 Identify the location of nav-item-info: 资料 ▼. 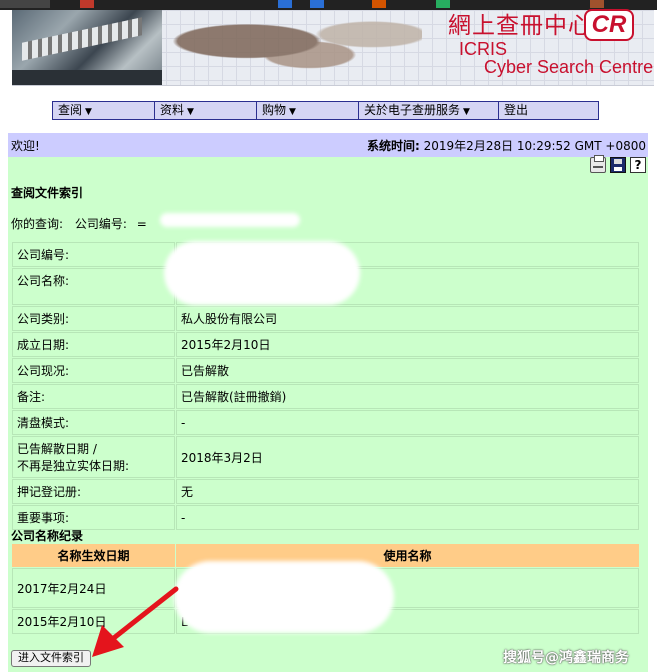
(206, 110).